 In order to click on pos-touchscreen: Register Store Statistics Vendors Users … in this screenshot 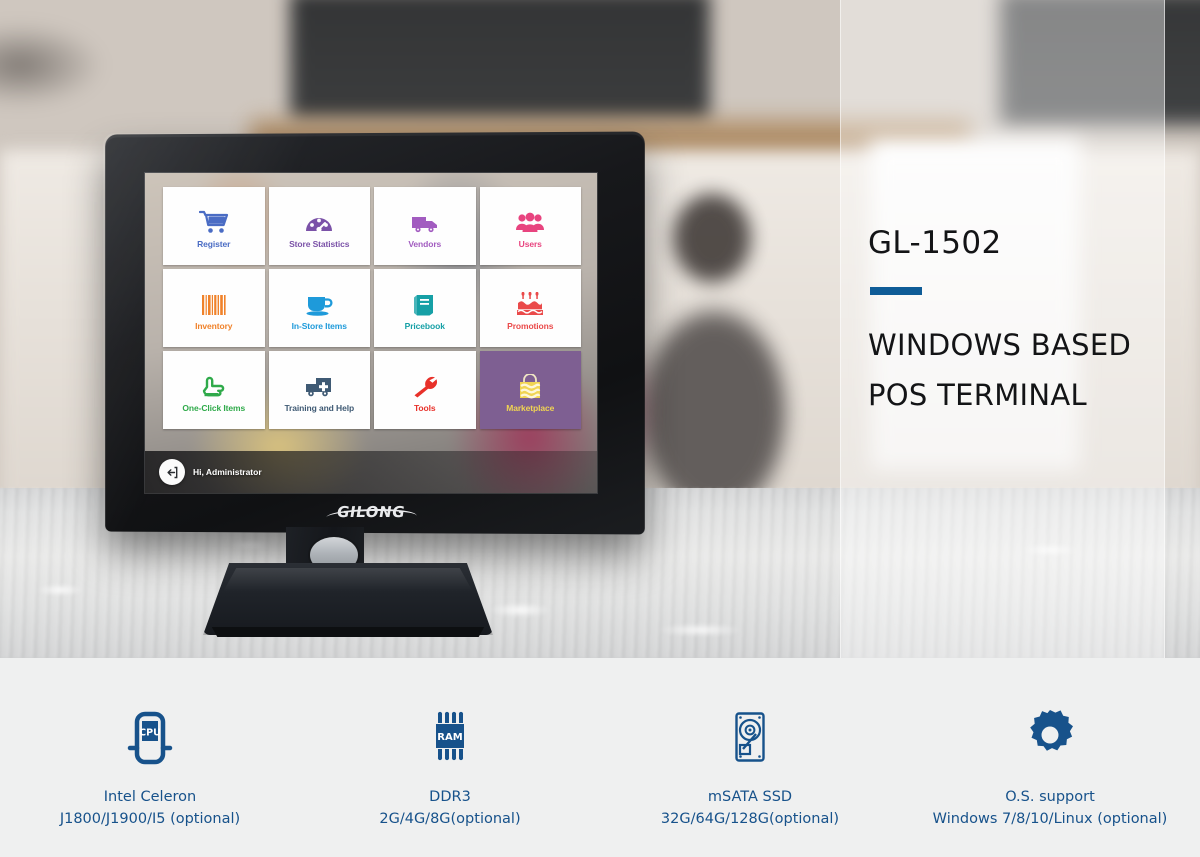, I will do `click(371, 333)`.